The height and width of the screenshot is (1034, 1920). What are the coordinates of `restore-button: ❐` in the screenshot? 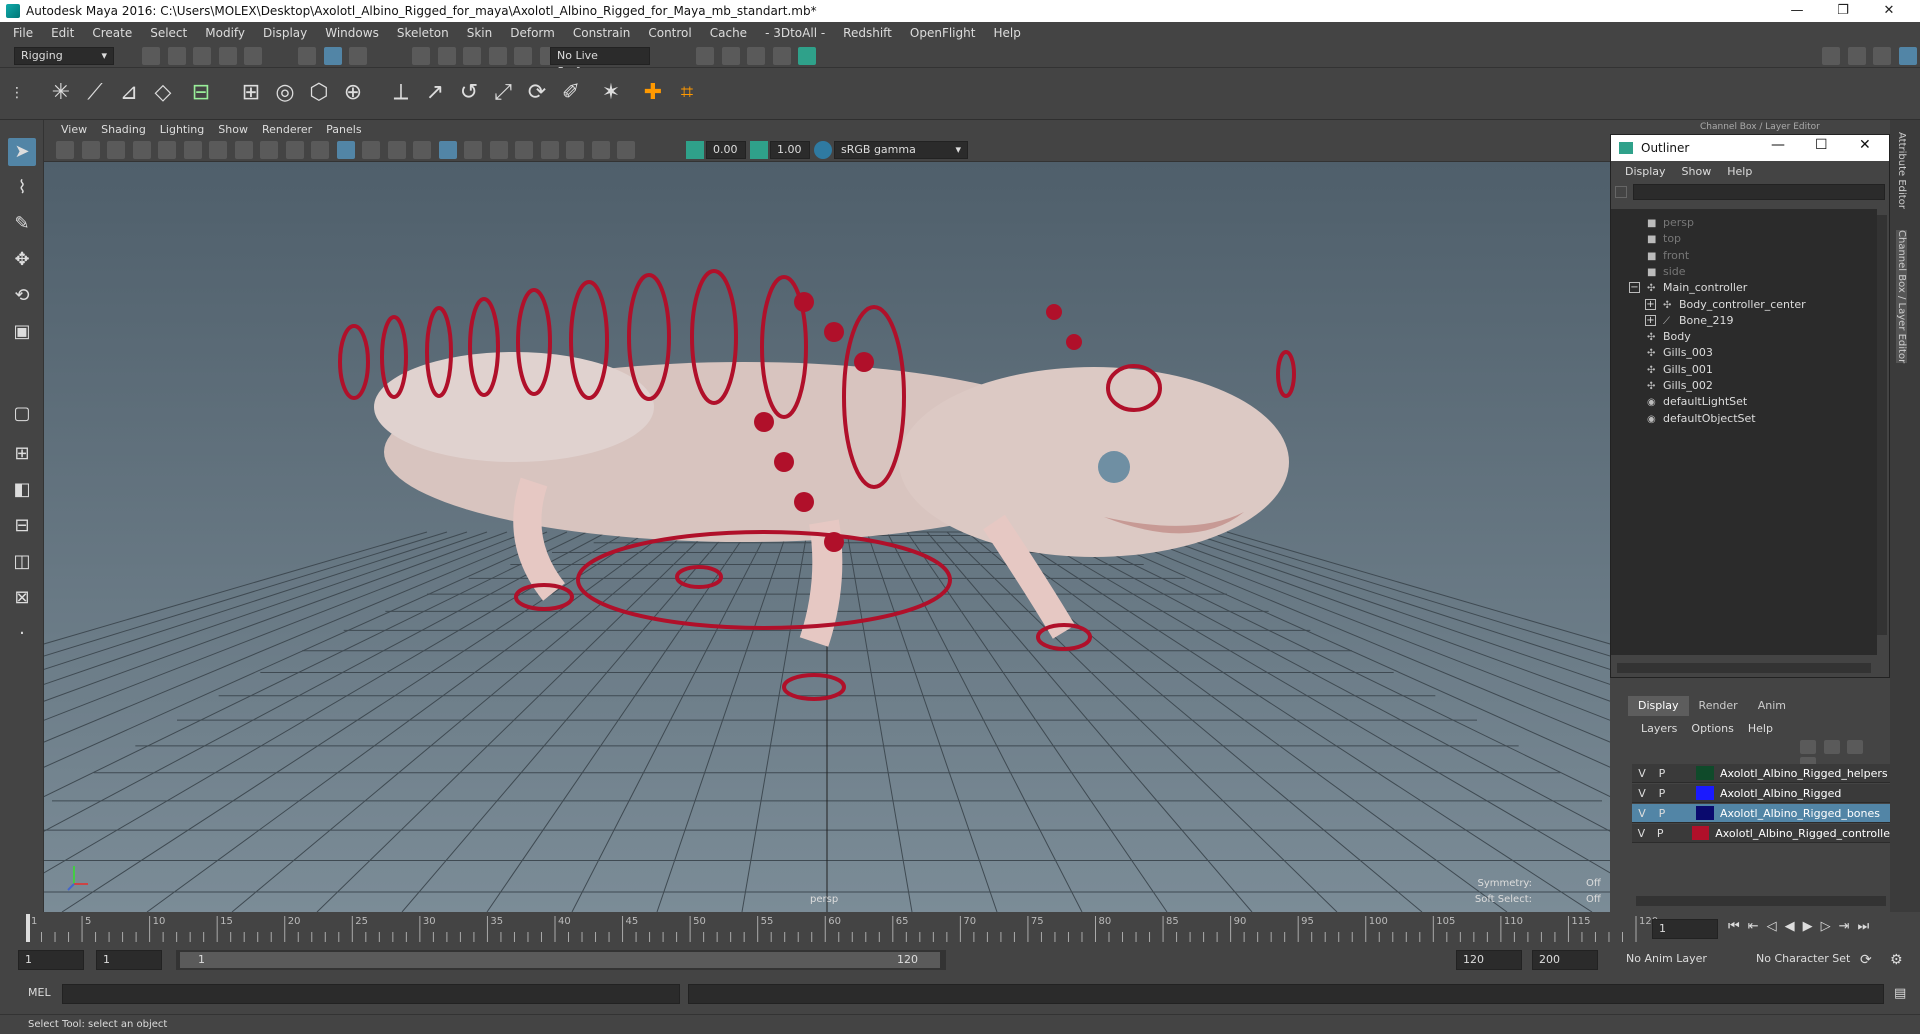 It's located at (1843, 11).